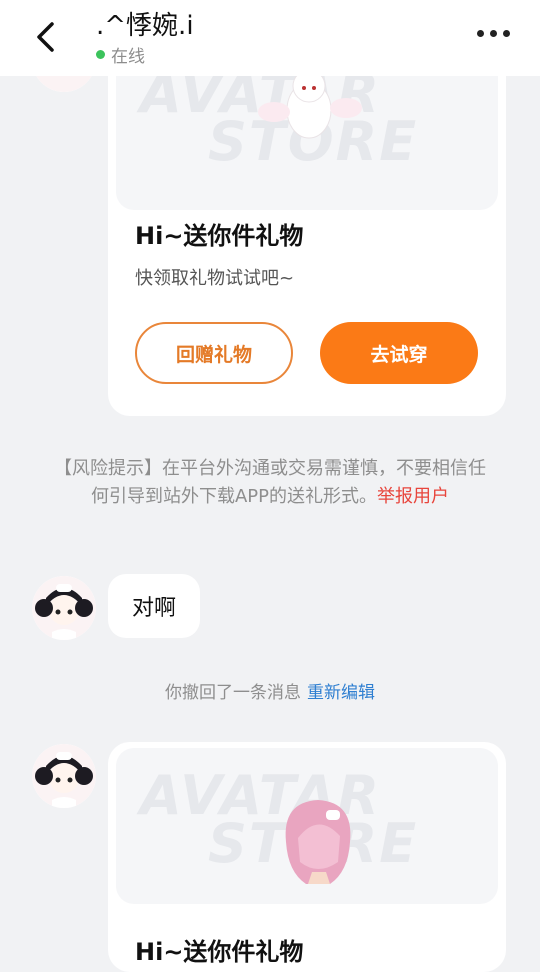 The image size is (540, 972). I want to click on message-text: 对啊, so click(154, 608).